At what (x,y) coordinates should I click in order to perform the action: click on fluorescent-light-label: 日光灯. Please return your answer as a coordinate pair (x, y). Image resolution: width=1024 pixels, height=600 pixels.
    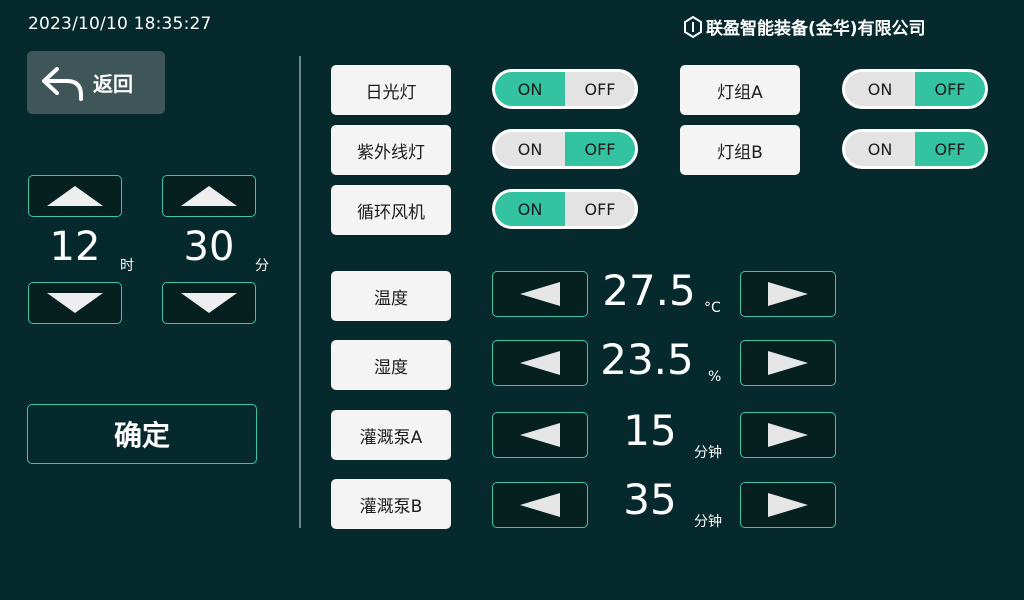
    Looking at the image, I should click on (391, 90).